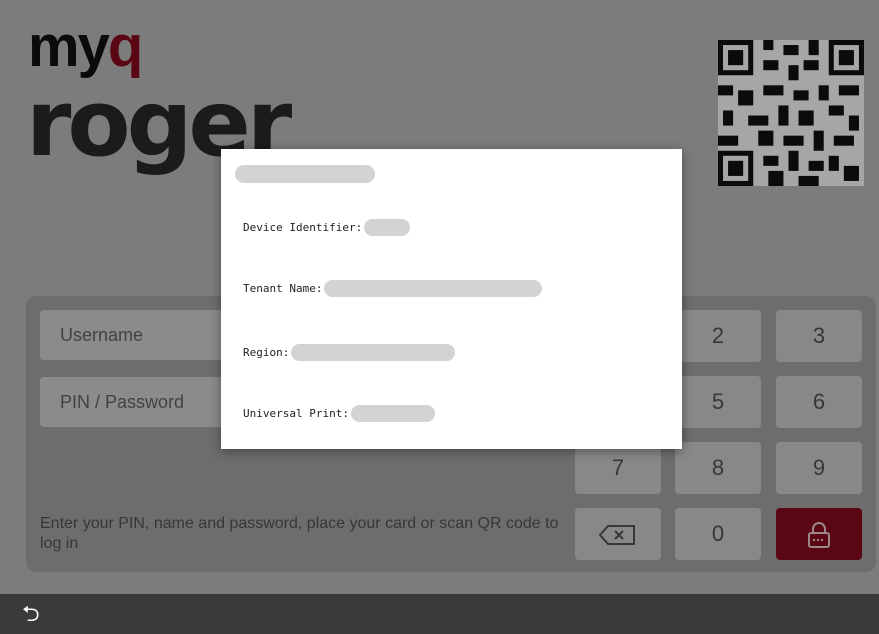  What do you see at coordinates (439, 614) in the screenshot?
I see `bottom-bar: ⮌` at bounding box center [439, 614].